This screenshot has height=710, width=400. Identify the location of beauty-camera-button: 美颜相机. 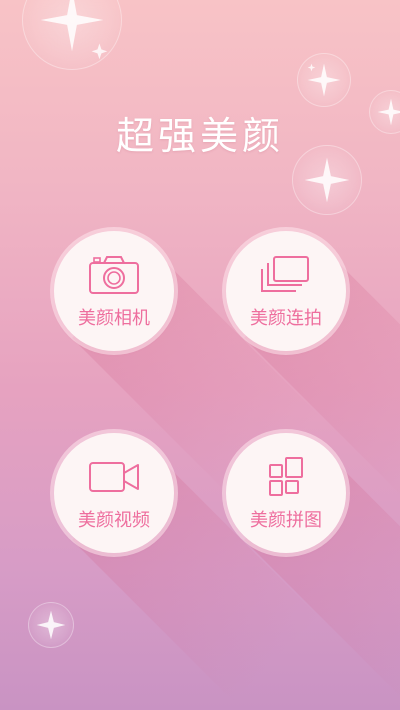
(114, 291).